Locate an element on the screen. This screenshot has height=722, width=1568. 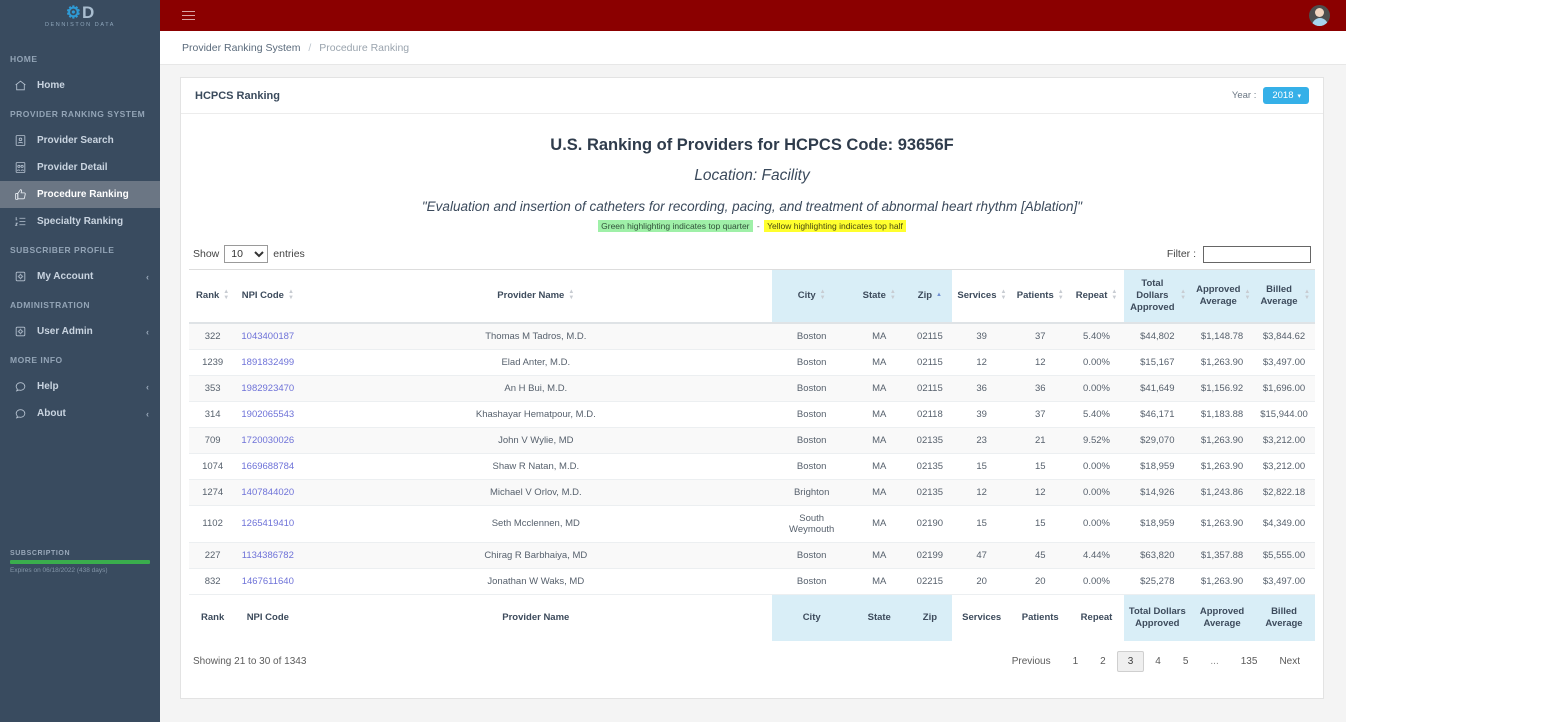
npi-link: 1902065543 is located at coordinates (267, 414).